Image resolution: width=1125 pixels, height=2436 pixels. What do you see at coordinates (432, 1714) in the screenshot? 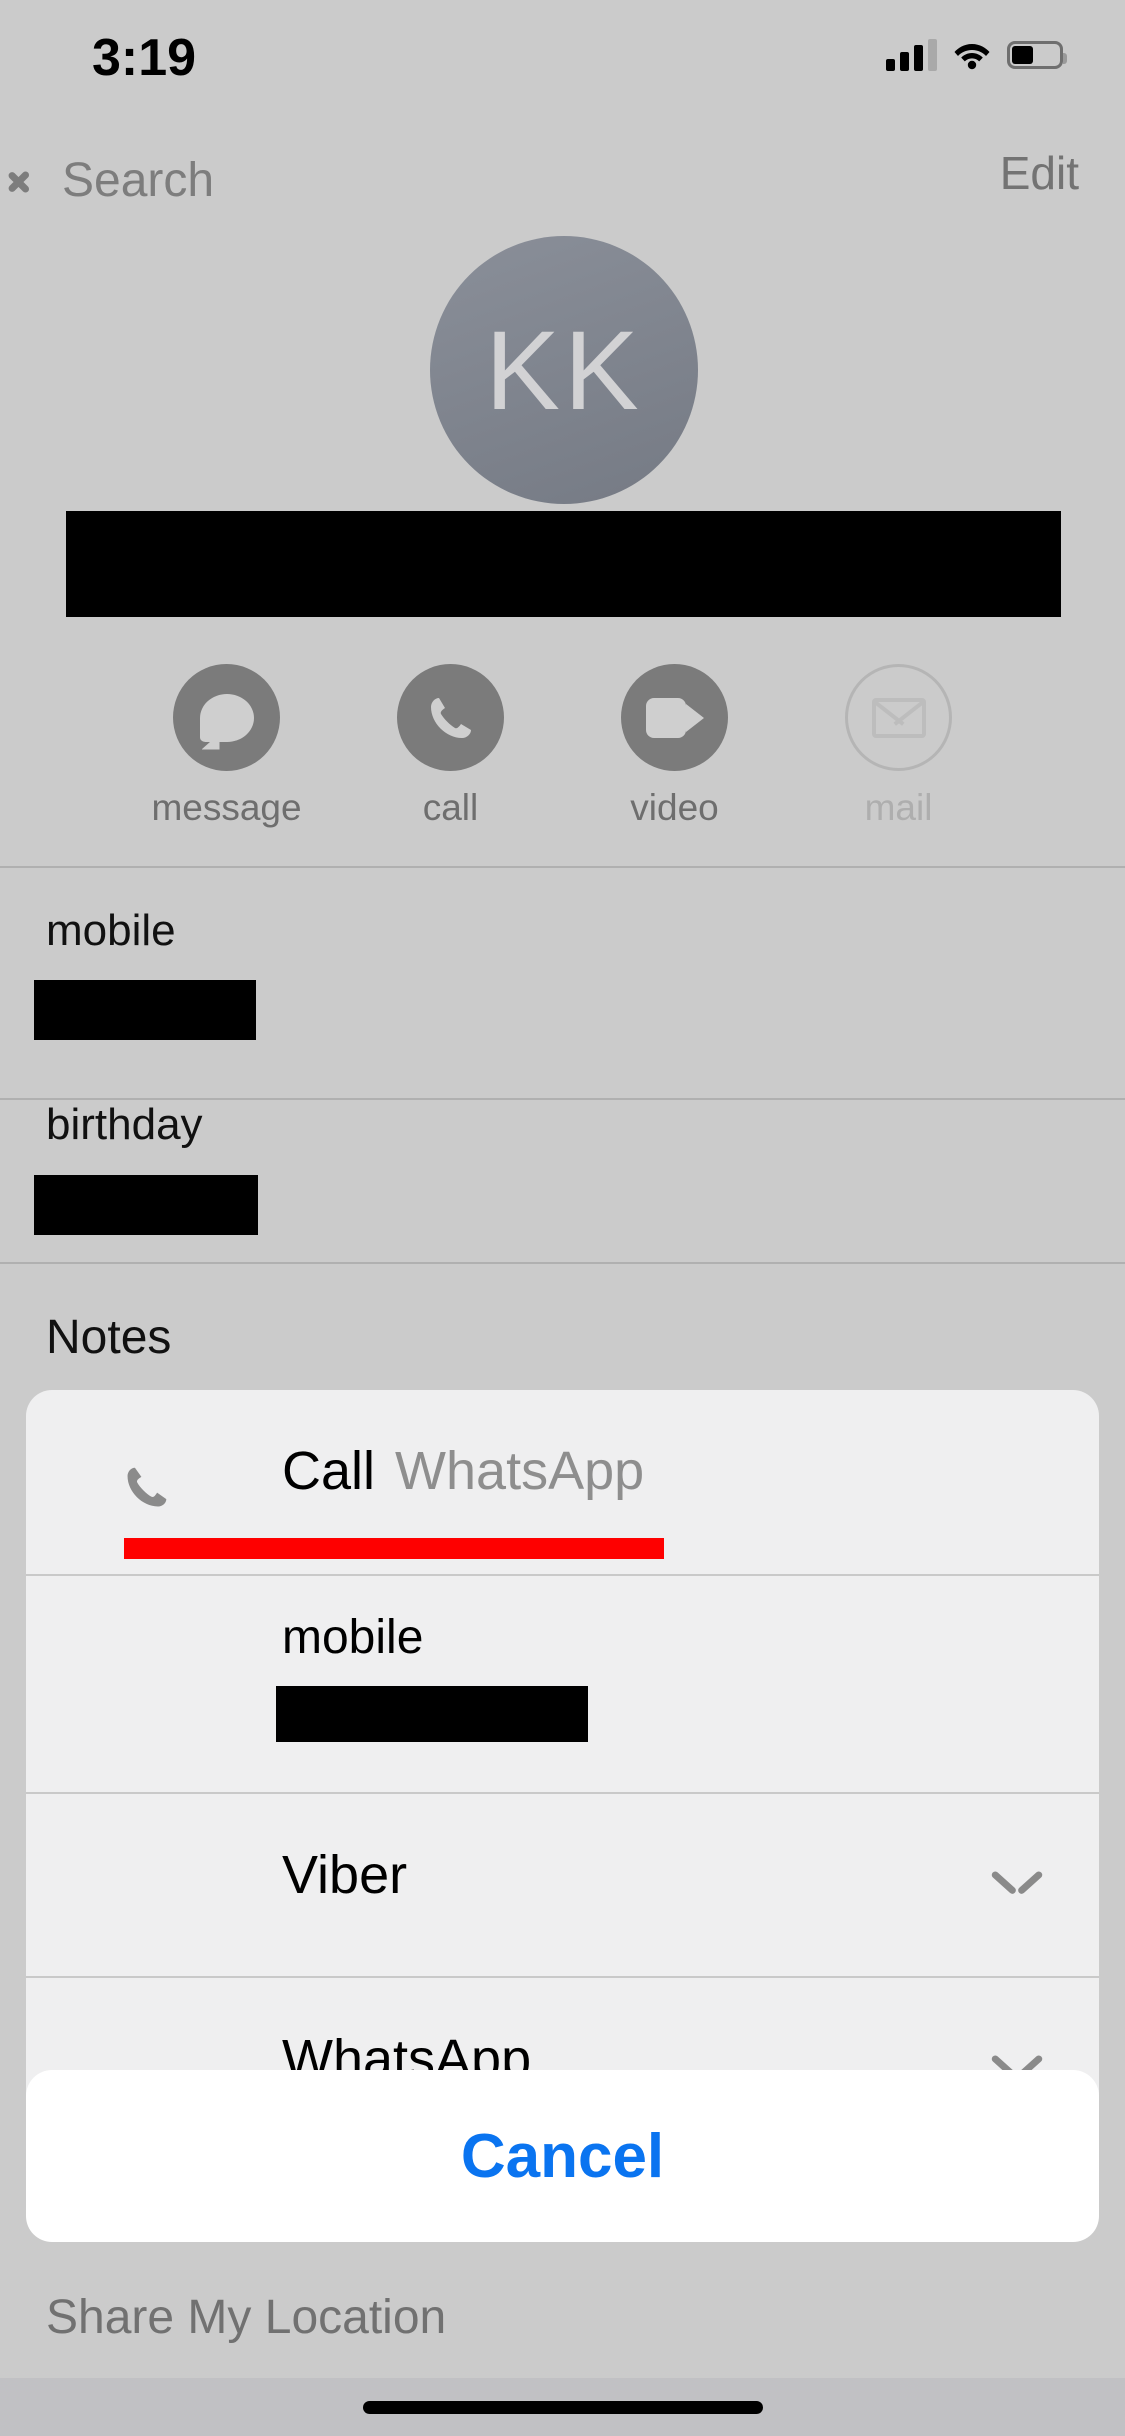
I see `action-sheet-row-value-redaction` at bounding box center [432, 1714].